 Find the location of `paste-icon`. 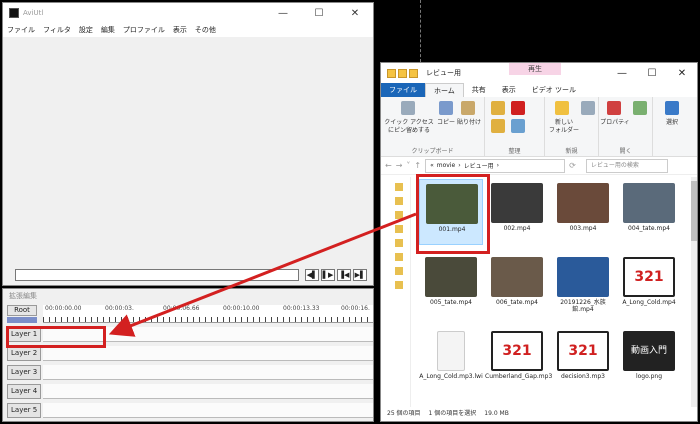

paste-icon is located at coordinates (468, 108).